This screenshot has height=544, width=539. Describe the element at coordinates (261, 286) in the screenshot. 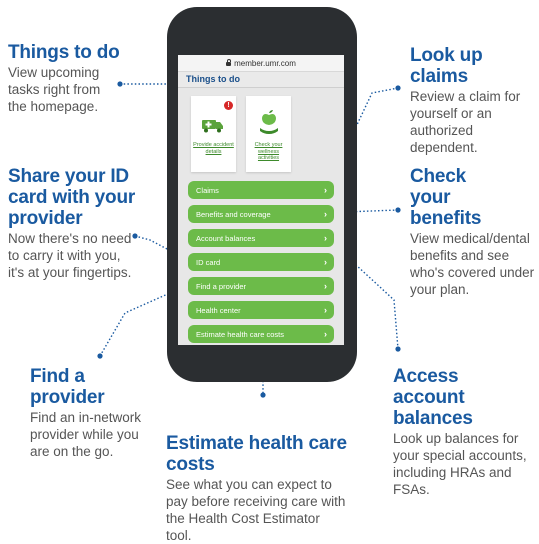

I see `menu-item-find-a-provider: Find a provider ›` at that location.